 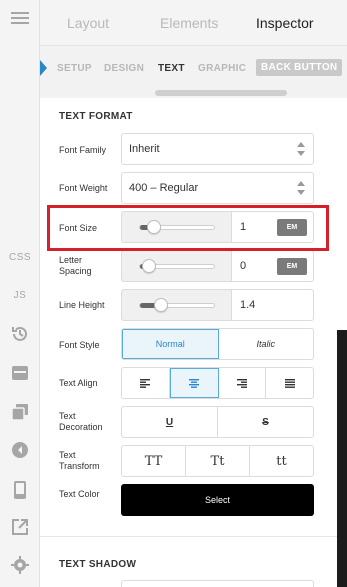 What do you see at coordinates (188, 228) in the screenshot?
I see `font-size-highlight` at bounding box center [188, 228].